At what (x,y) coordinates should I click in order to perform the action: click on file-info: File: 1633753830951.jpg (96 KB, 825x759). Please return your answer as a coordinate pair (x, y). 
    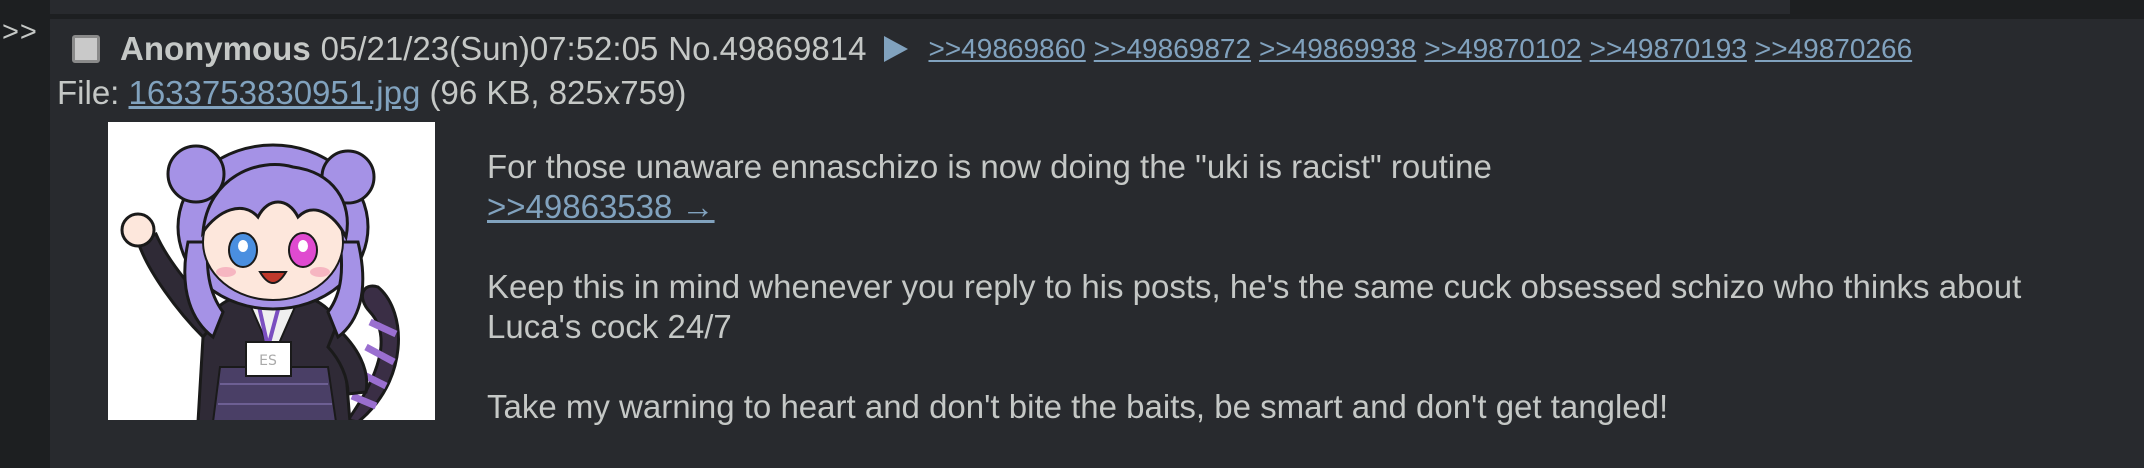
    Looking at the image, I should click on (371, 93).